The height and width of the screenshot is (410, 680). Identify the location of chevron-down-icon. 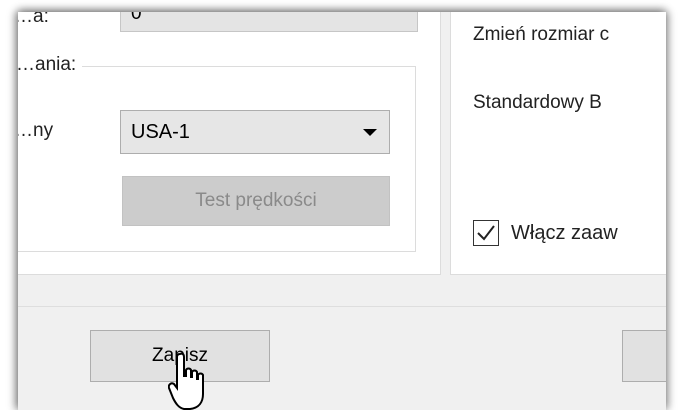
(370, 132).